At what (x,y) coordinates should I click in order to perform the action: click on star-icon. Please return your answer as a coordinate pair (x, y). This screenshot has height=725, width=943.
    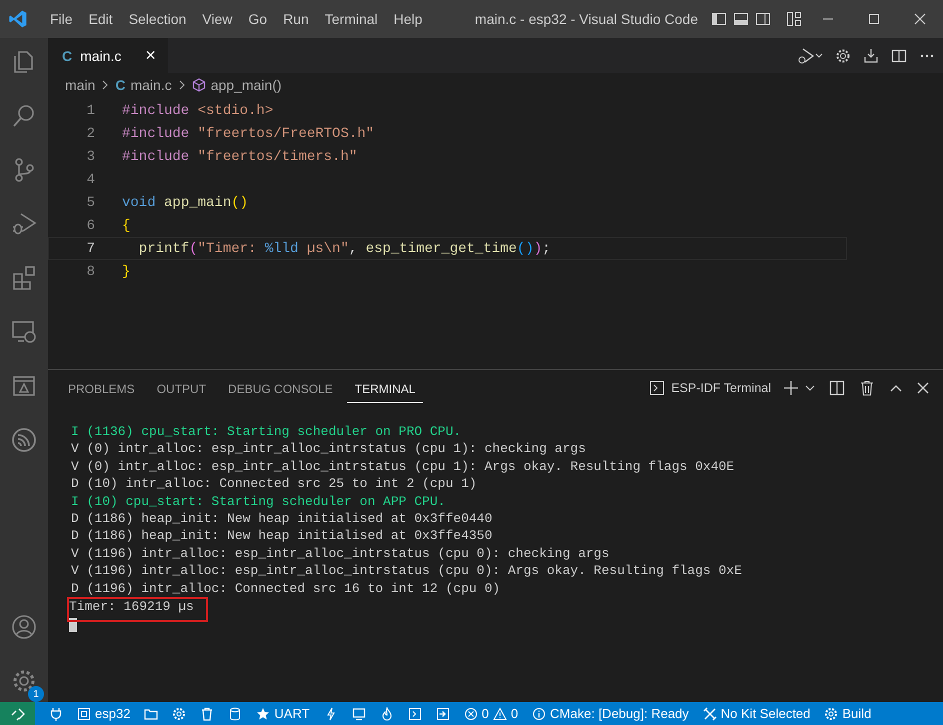
    Looking at the image, I should click on (263, 713).